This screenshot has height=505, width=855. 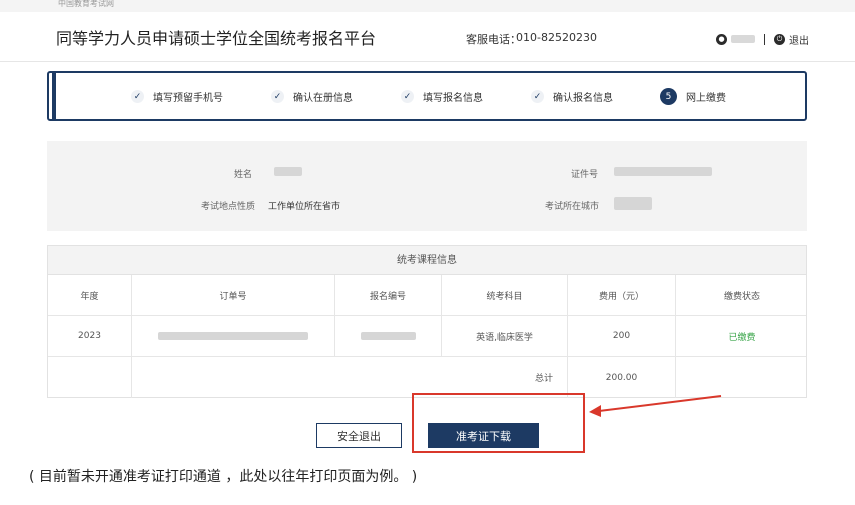 I want to click on hotline-number: 010-82520230, so click(x=556, y=37).